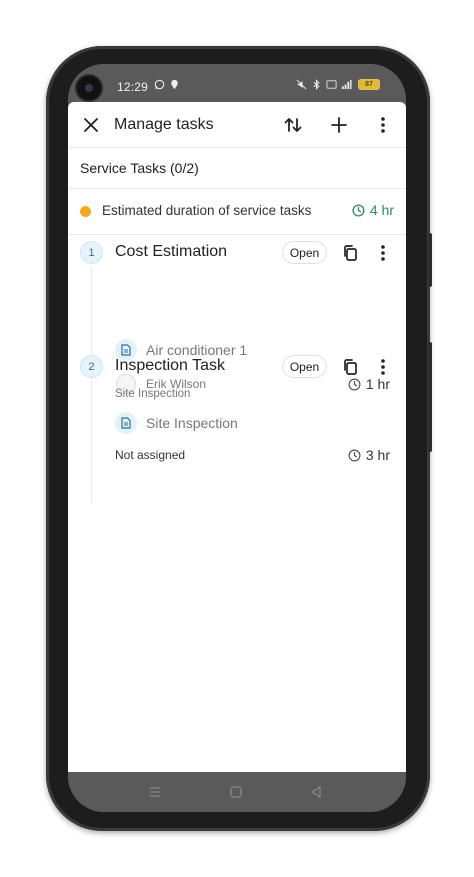 Image resolution: width=474 pixels, height=877 pixels. I want to click on page-title: Manage tasks, so click(164, 124).